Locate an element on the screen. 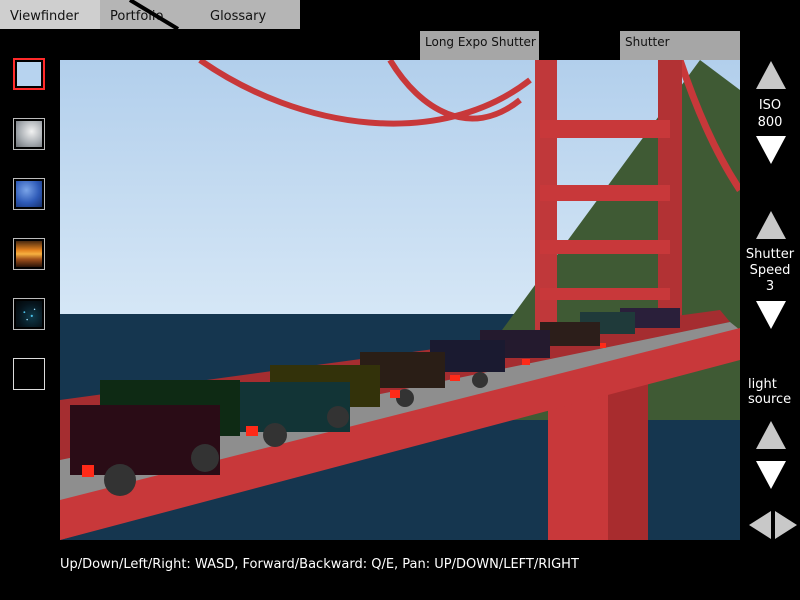 The width and height of the screenshot is (800, 600). tab-bar: Viewfinder Portfolio Glossary is located at coordinates (150, 14).